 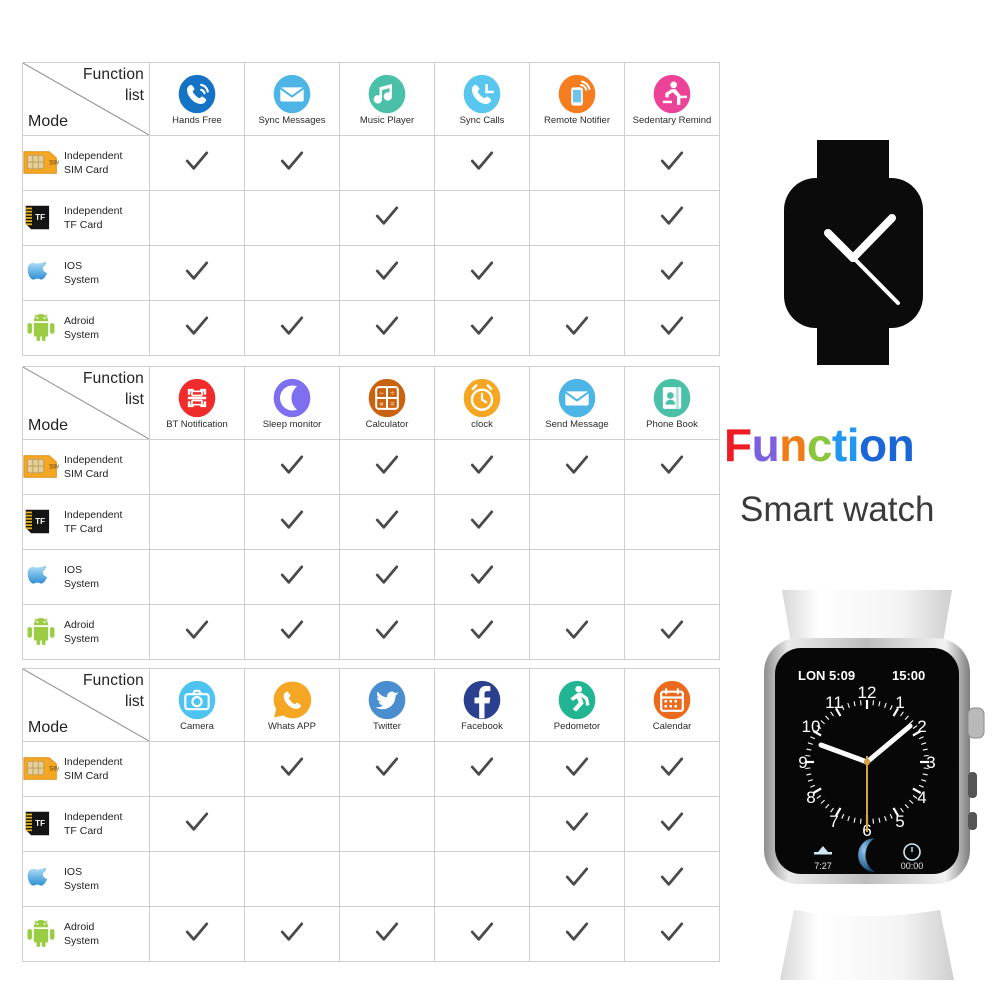 I want to click on mode-cell-apple-icon: IOS System, so click(x=86, y=273).